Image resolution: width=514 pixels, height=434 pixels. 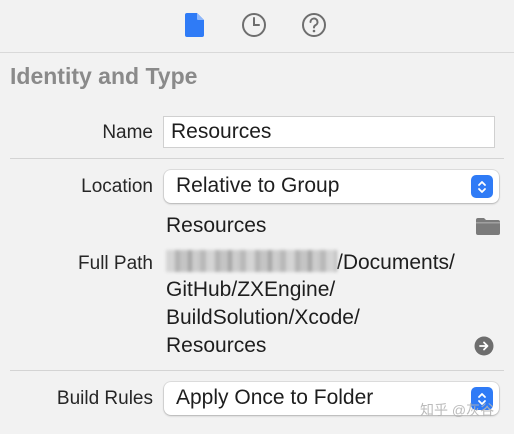 I want to click on file-inspector-tab, so click(x=195, y=25).